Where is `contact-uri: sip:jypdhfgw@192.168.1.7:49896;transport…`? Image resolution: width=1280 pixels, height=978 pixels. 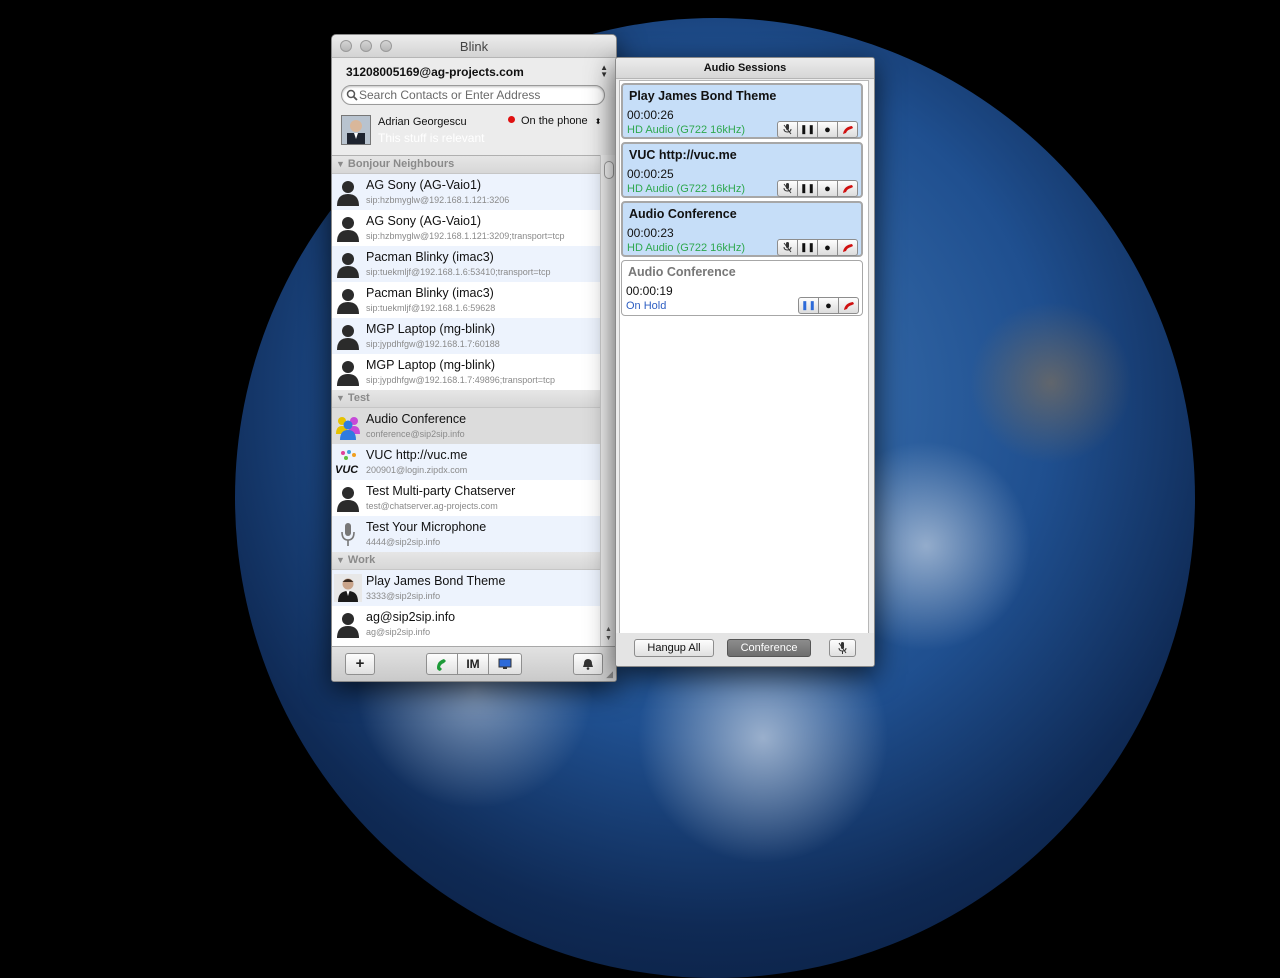 contact-uri: sip:jypdhfgw@192.168.1.7:49896;transport… is located at coordinates (461, 380).